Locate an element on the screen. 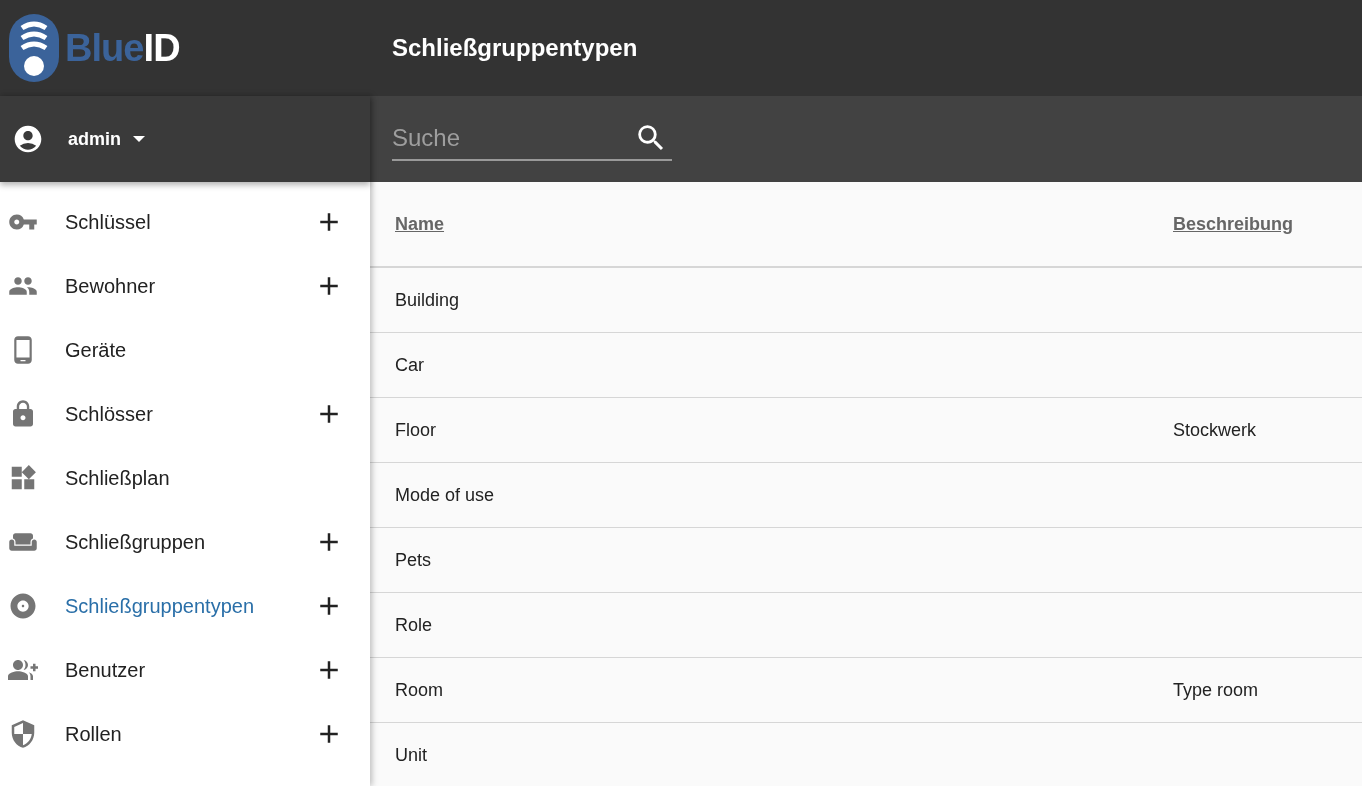  table-cell: Mode of use is located at coordinates (445, 494).